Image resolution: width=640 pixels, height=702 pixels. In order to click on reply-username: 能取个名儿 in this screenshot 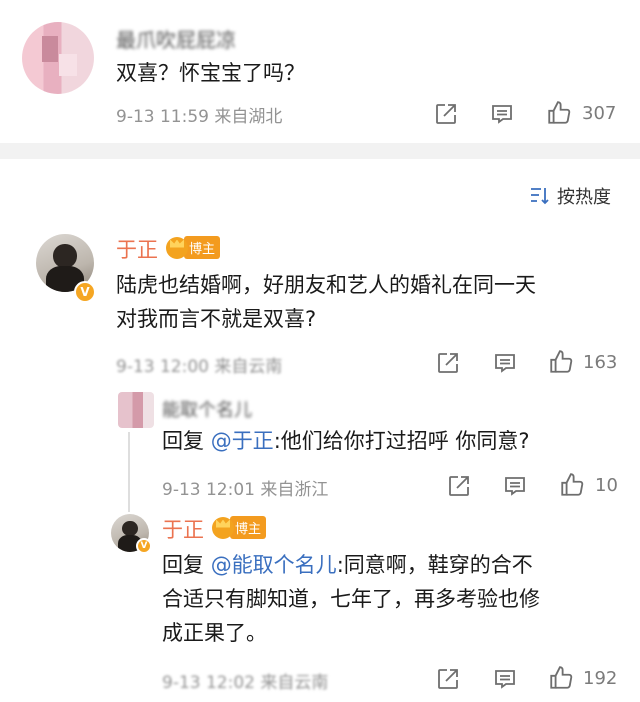, I will do `click(207, 409)`.